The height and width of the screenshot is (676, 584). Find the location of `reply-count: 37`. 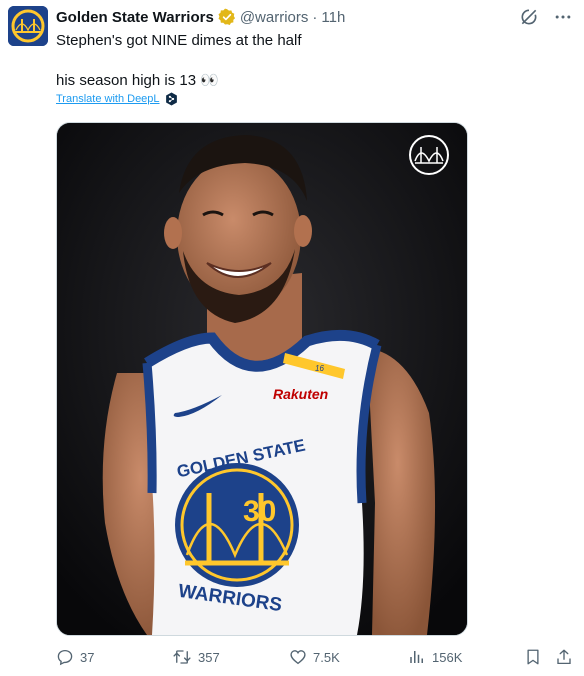

reply-count: 37 is located at coordinates (87, 657).